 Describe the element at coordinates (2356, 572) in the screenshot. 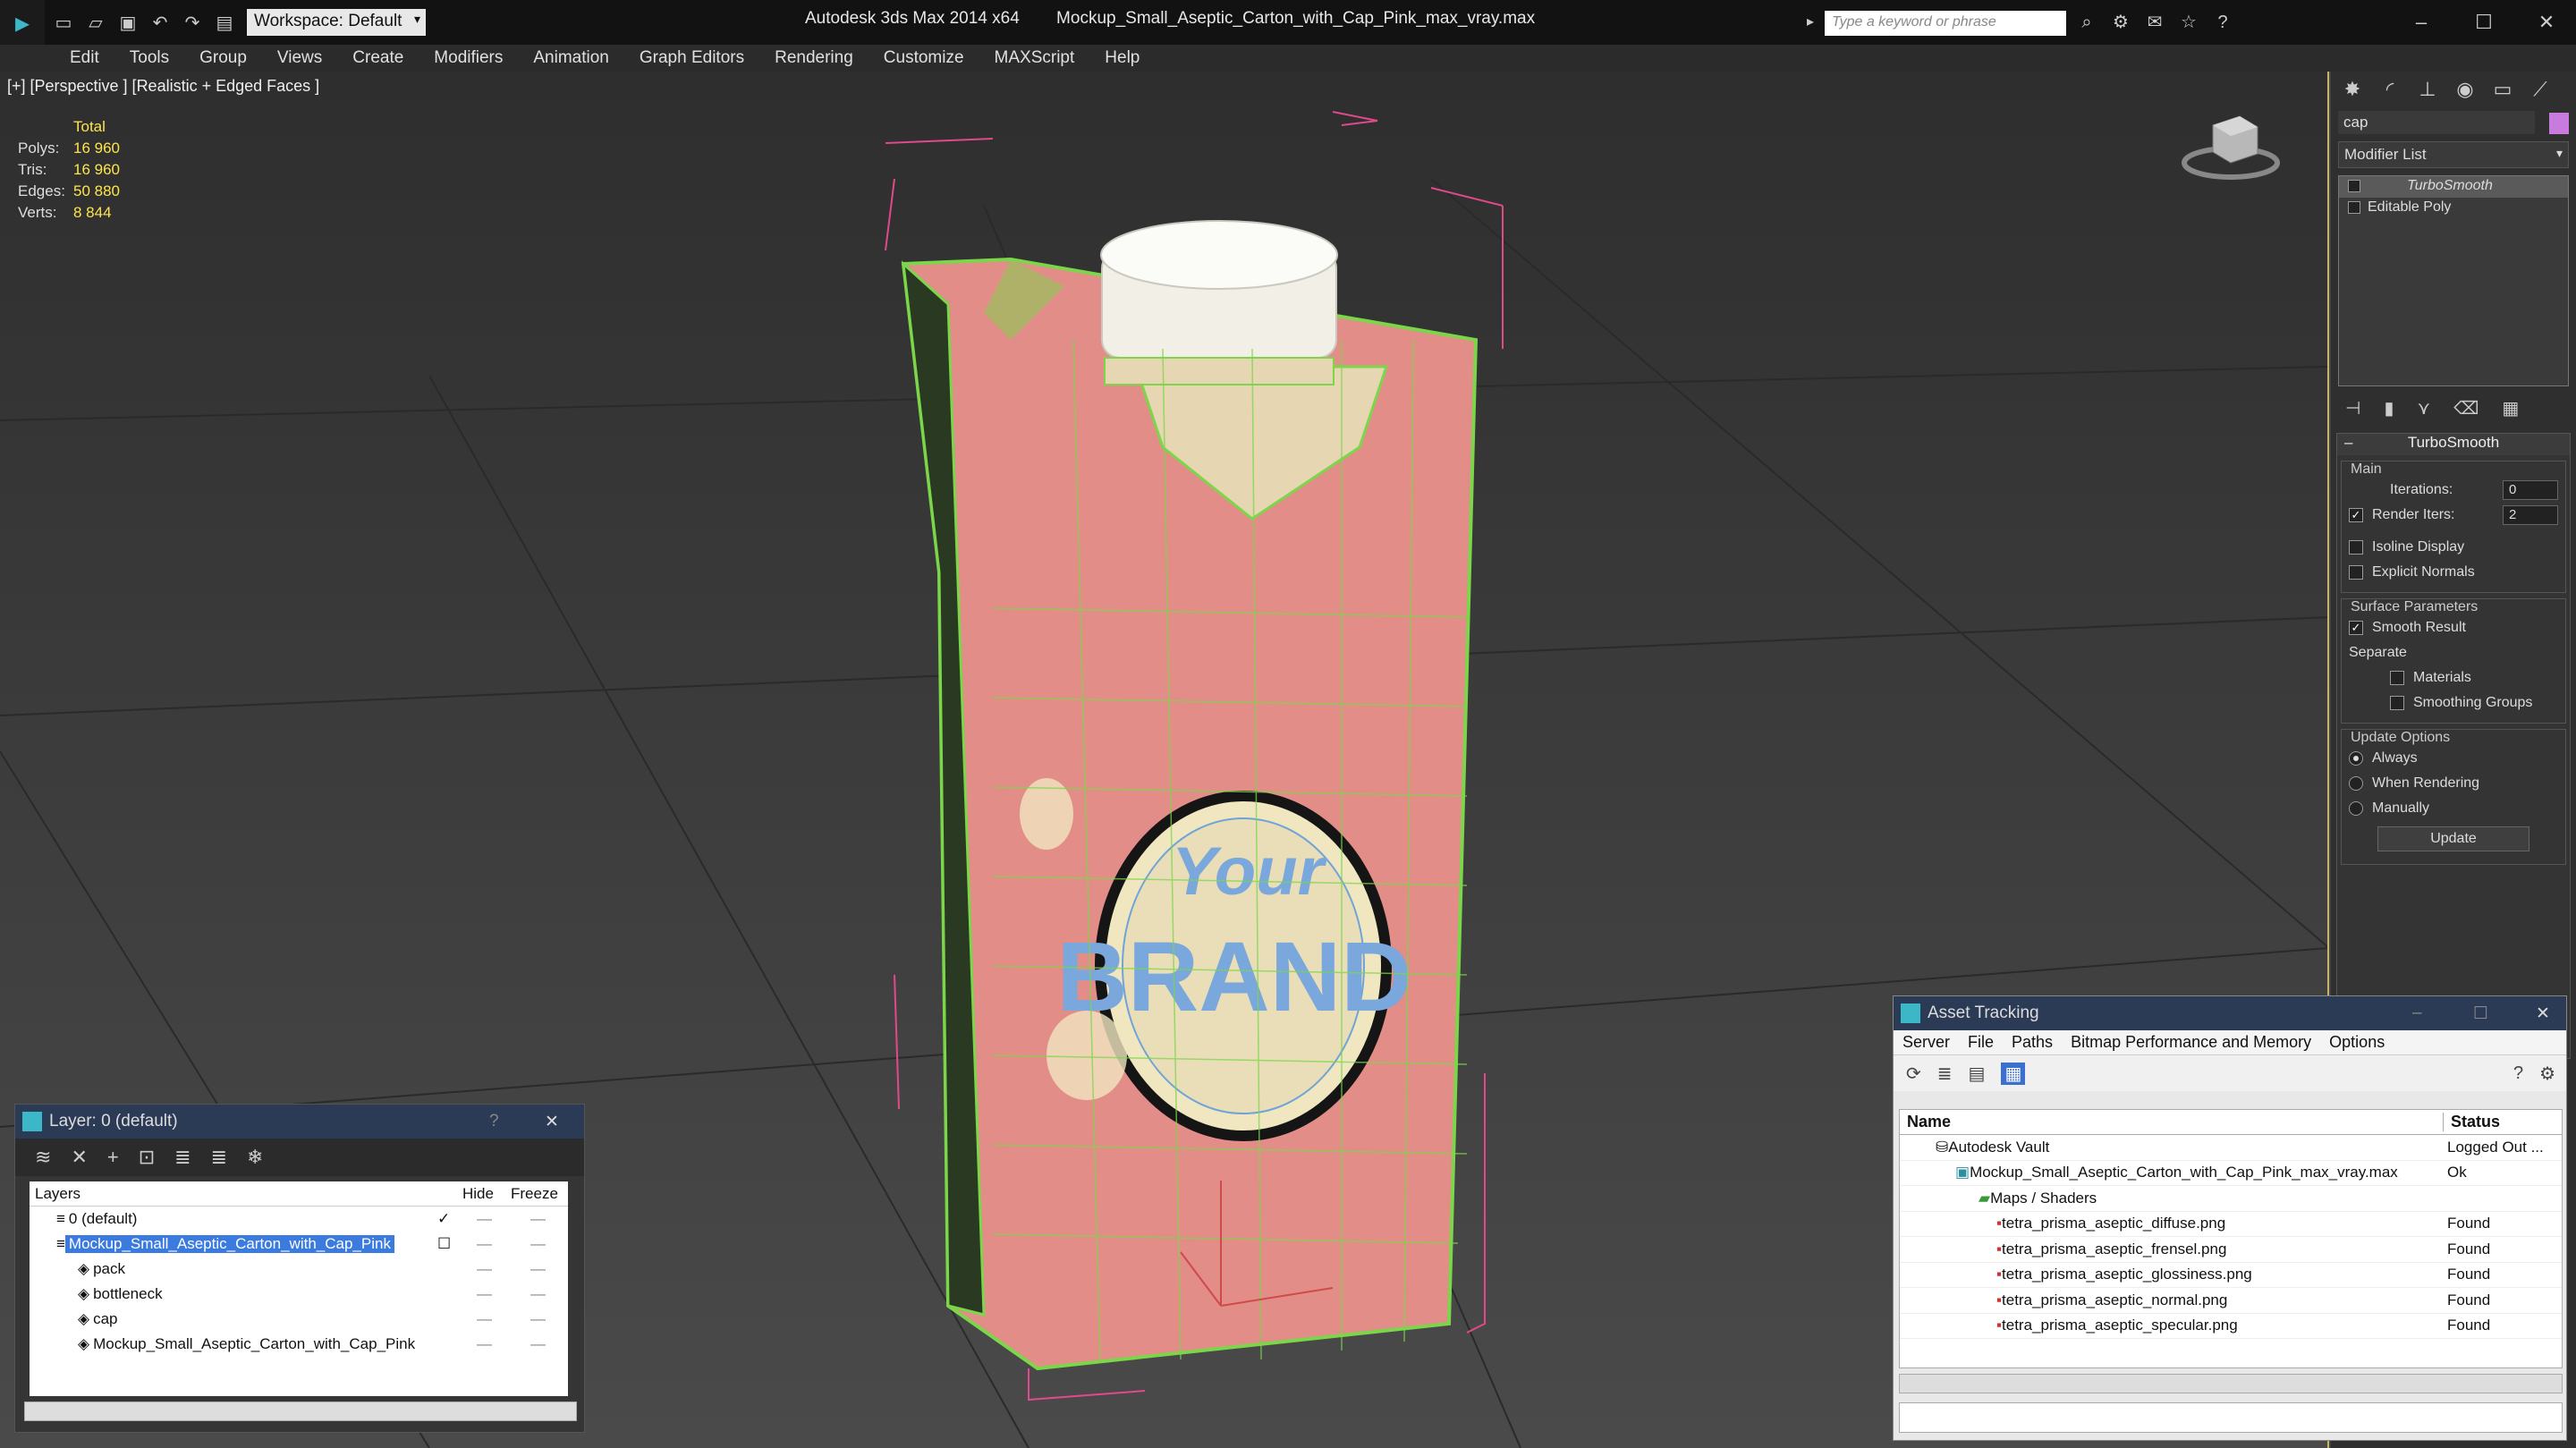

I see `explicit-normals-checkbox` at that location.